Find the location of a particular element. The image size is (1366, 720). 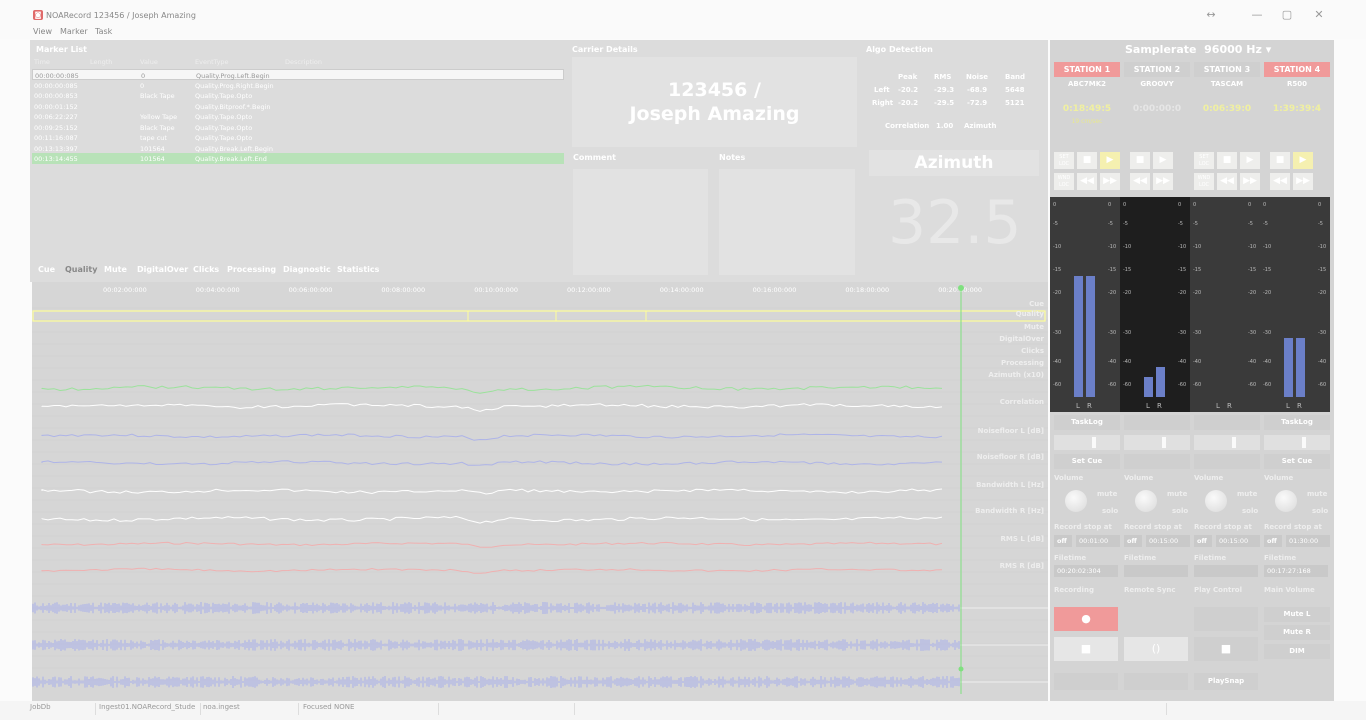

table-row: 00:09:25:152 Black Tape Quality.Tape.Opto is located at coordinates (298, 127).